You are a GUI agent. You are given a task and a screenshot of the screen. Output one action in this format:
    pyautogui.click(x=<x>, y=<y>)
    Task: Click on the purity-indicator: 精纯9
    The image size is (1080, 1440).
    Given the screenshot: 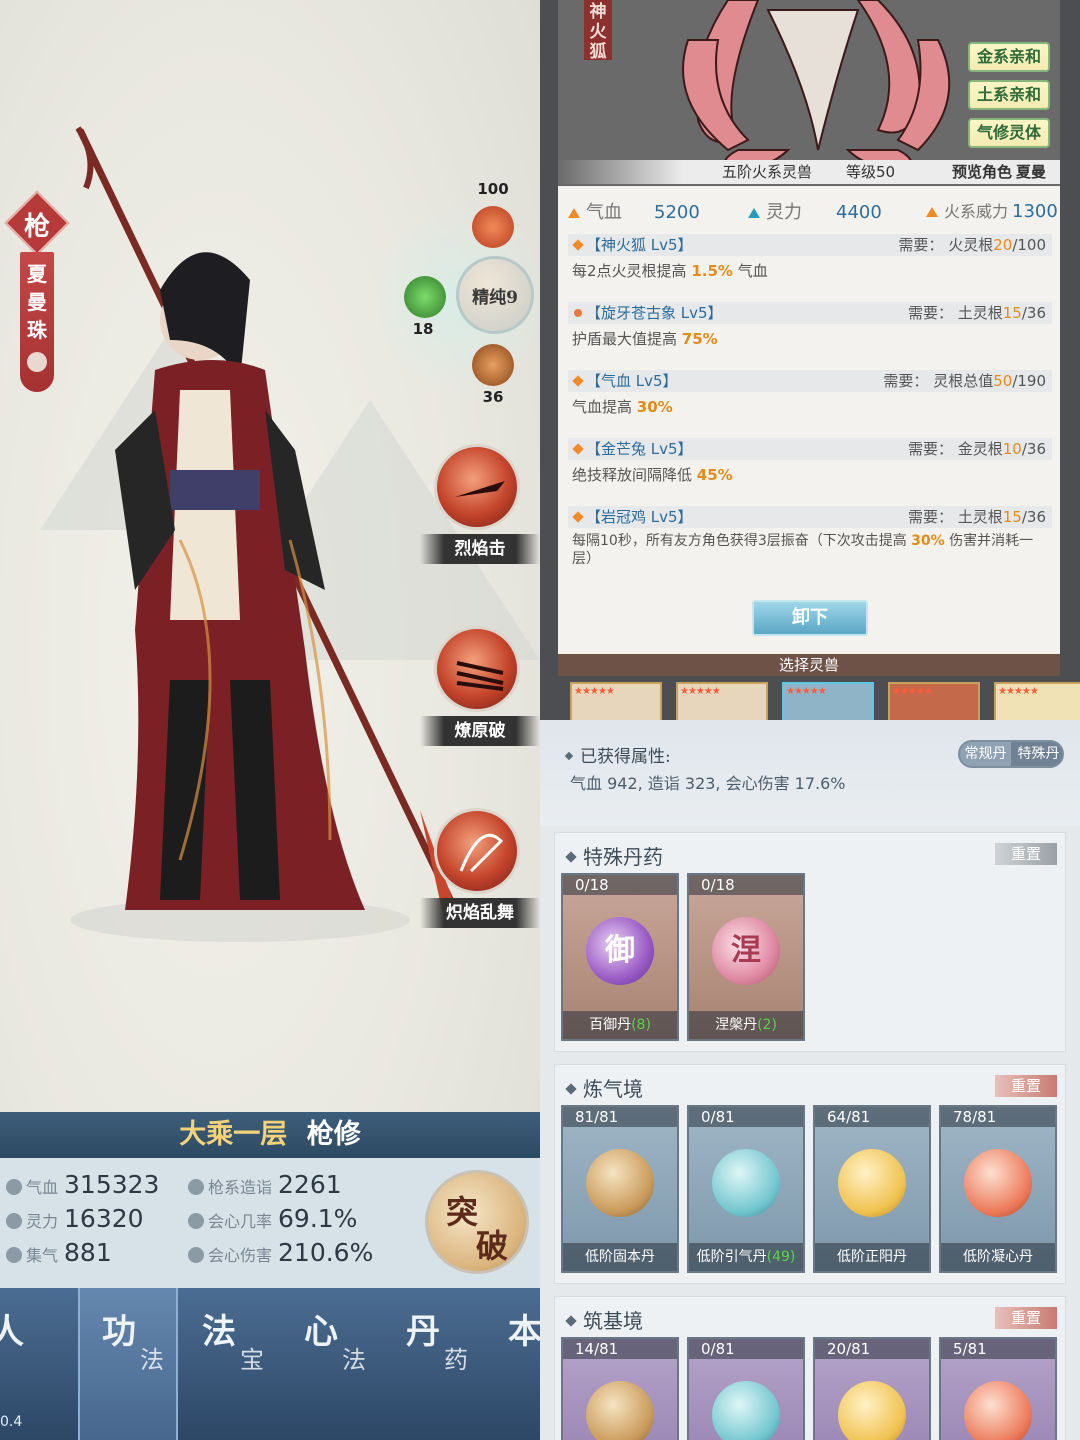 What is the action you would take?
    pyautogui.click(x=495, y=295)
    